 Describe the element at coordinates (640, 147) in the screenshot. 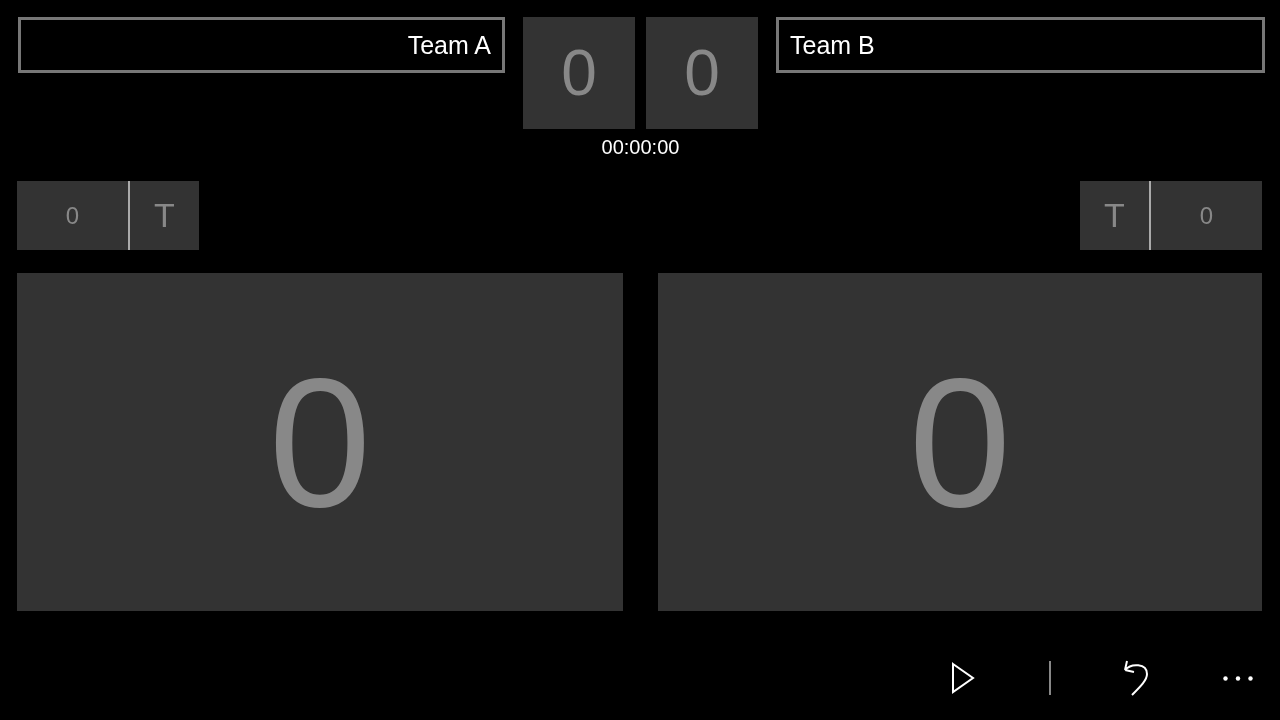

I see `game-clock: 00:00:00` at that location.